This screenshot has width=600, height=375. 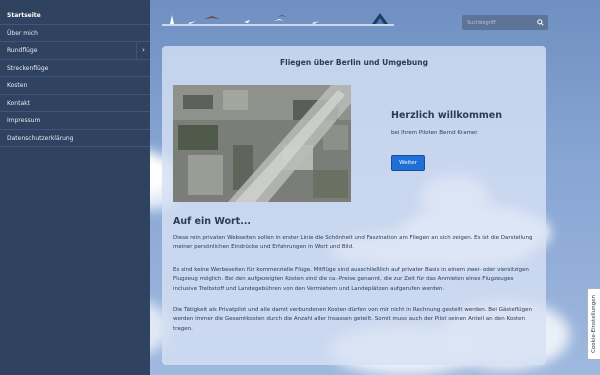 What do you see at coordinates (75, 16) in the screenshot?
I see `nav-item-startseite: Startseite` at bounding box center [75, 16].